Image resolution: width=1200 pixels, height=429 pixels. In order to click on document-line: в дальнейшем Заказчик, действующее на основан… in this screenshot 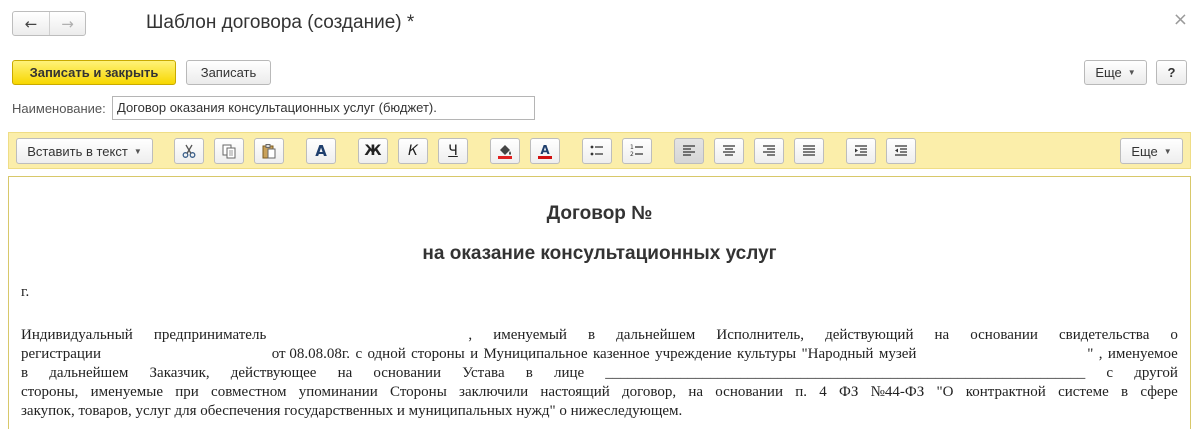, I will do `click(599, 373)`.